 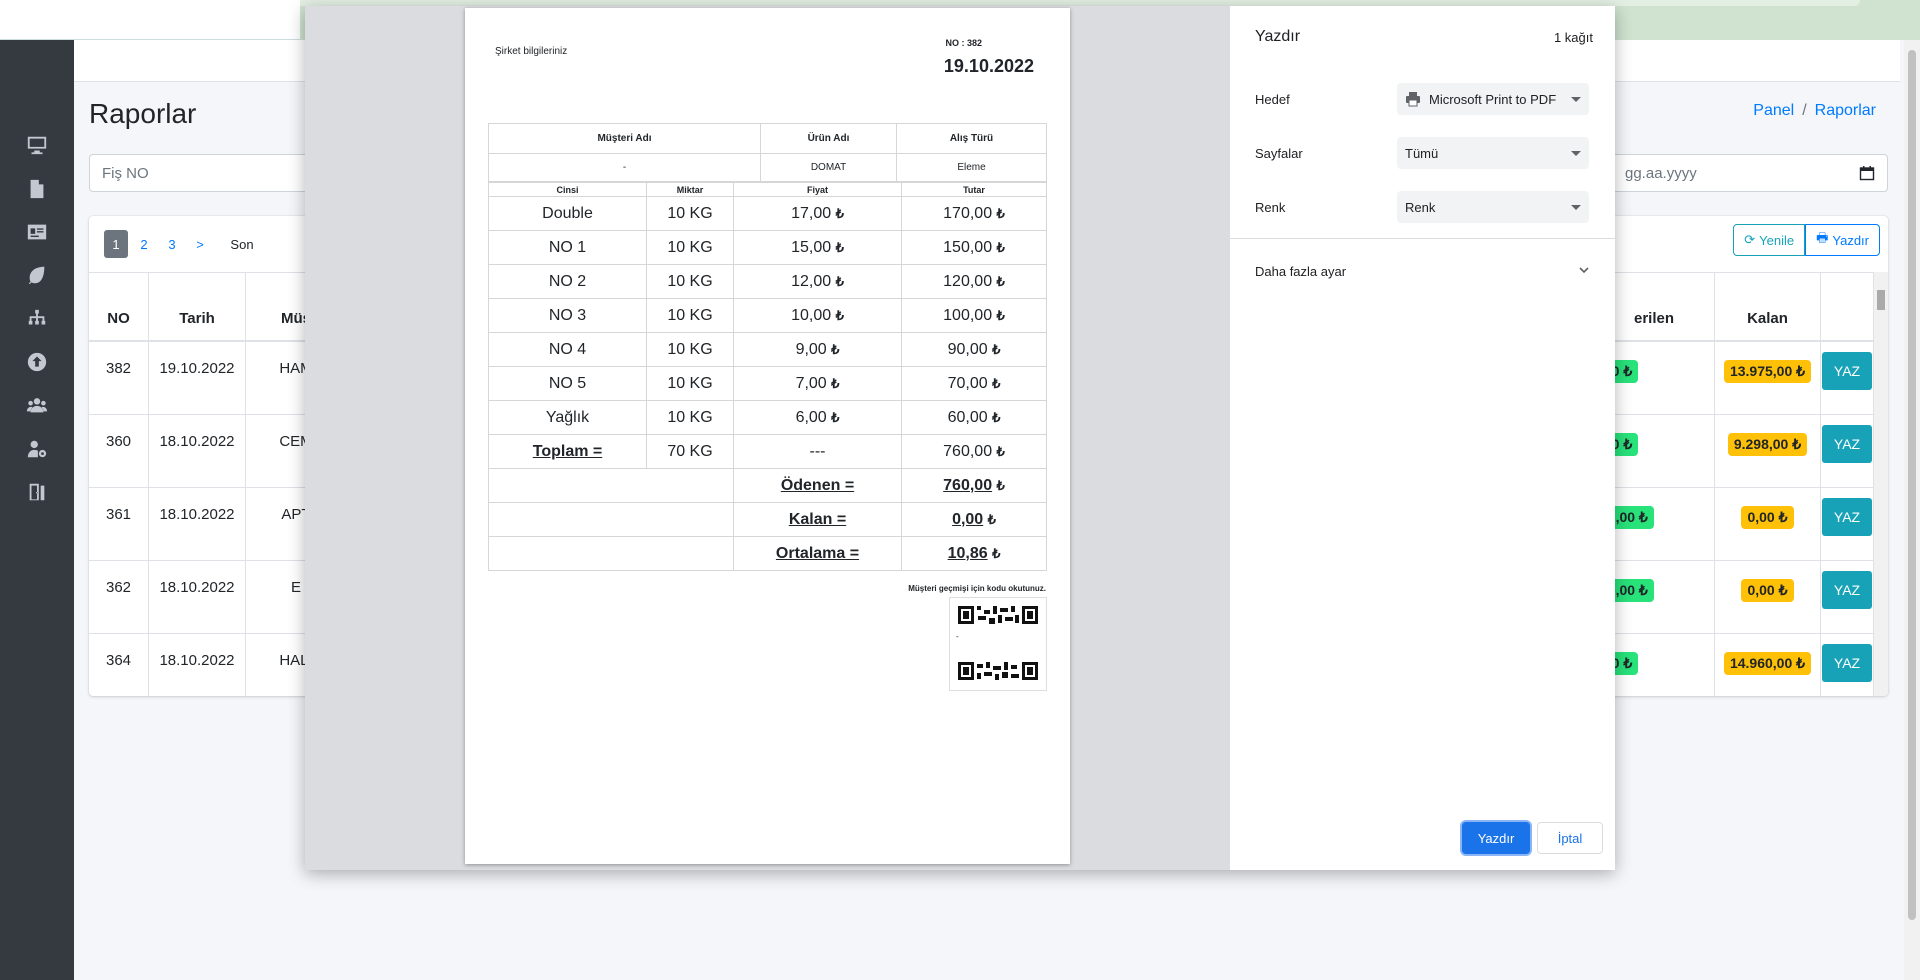 I want to click on item-total: 120,00 ₺, so click(x=974, y=281).